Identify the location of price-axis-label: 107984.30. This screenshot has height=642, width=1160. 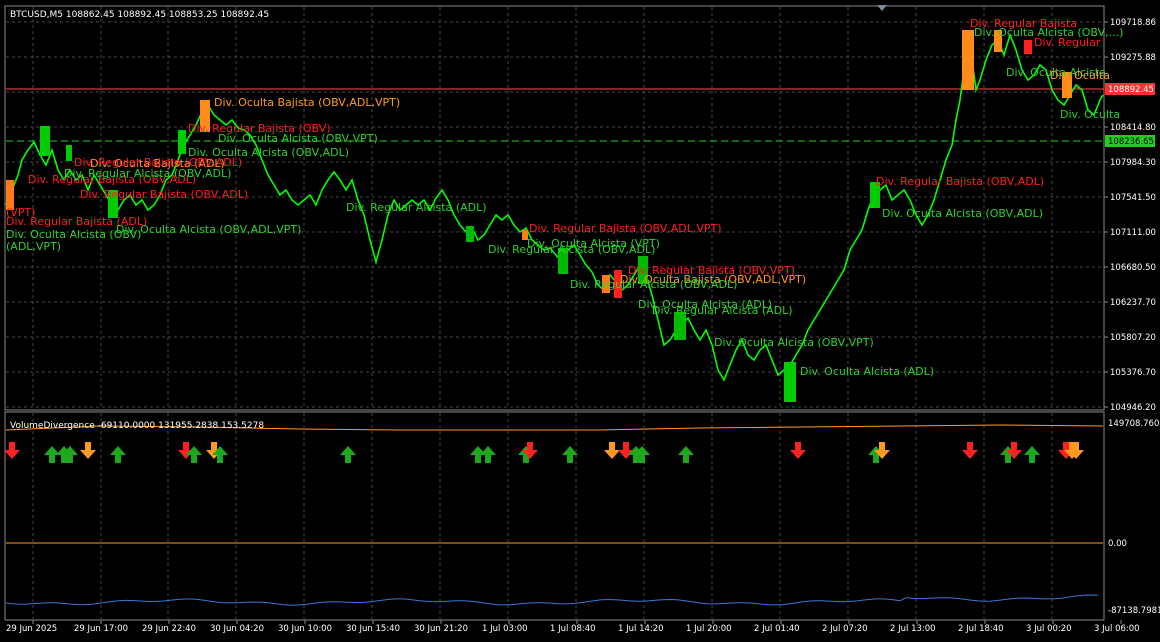
(1133, 163).